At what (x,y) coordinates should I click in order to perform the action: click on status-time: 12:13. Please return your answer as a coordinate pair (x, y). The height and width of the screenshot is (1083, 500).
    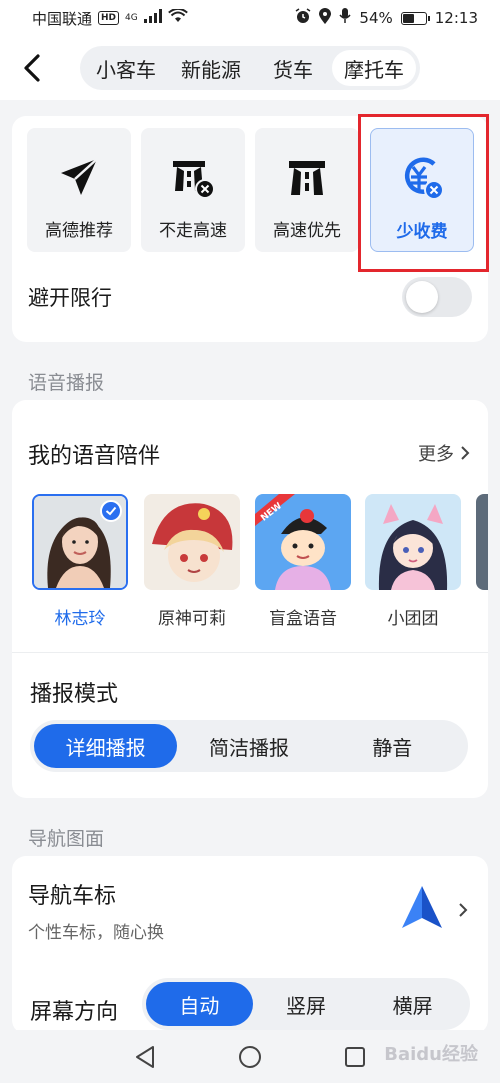
    Looking at the image, I should click on (456, 18).